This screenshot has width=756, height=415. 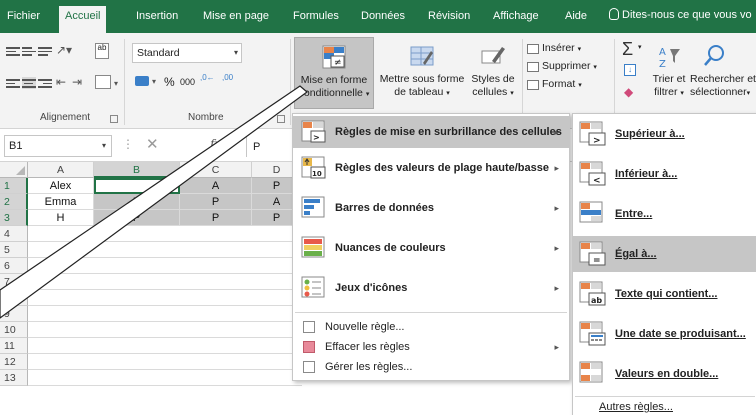 What do you see at coordinates (669, 76) in the screenshot?
I see `sort-filter-button: AZ Trier et filtrer ▾` at bounding box center [669, 76].